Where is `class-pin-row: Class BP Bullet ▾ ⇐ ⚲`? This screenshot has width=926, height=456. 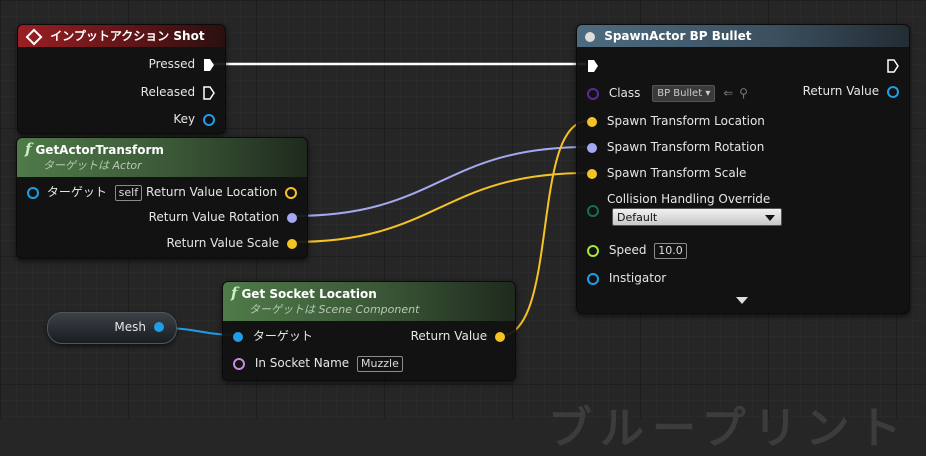
class-pin-row: Class BP Bullet ▾ ⇐ ⚲ is located at coordinates (667, 93).